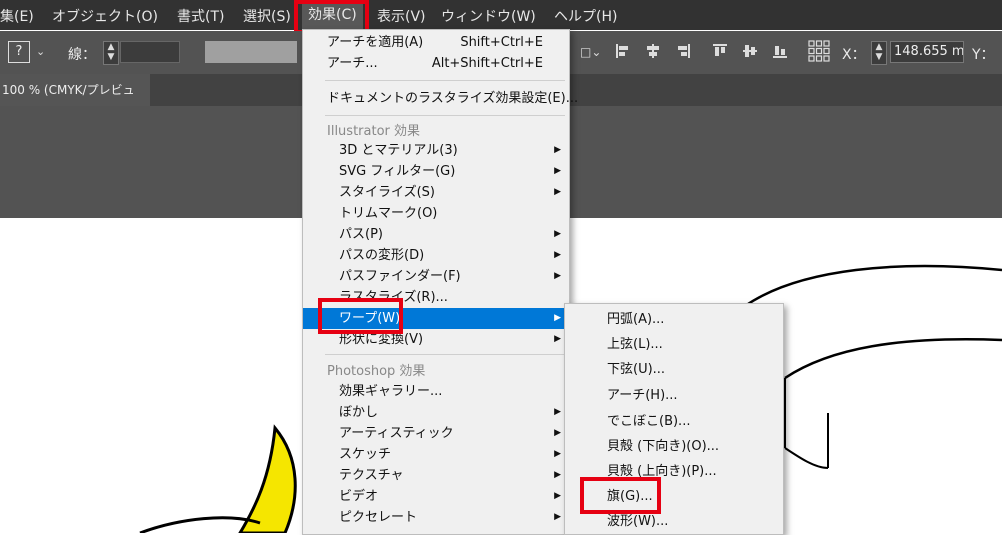 The height and width of the screenshot is (535, 1002). Describe the element at coordinates (19, 52) in the screenshot. I see `question-icon: ?` at that location.